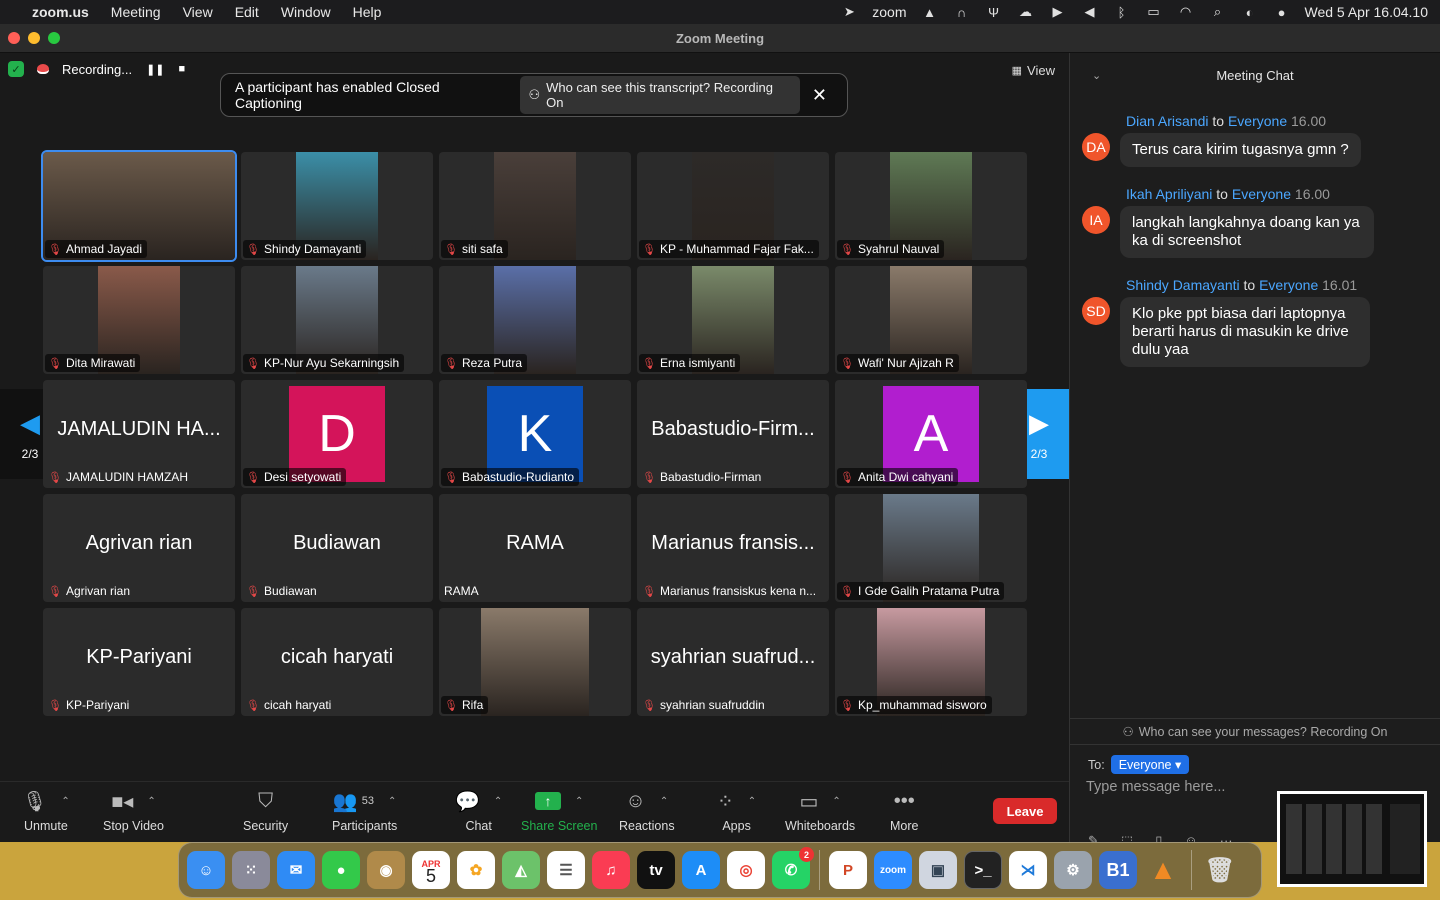 The image size is (1440, 900). Describe the element at coordinates (364, 811) in the screenshot. I see `participants-button: 👥 53 ⌃ Participants` at that location.